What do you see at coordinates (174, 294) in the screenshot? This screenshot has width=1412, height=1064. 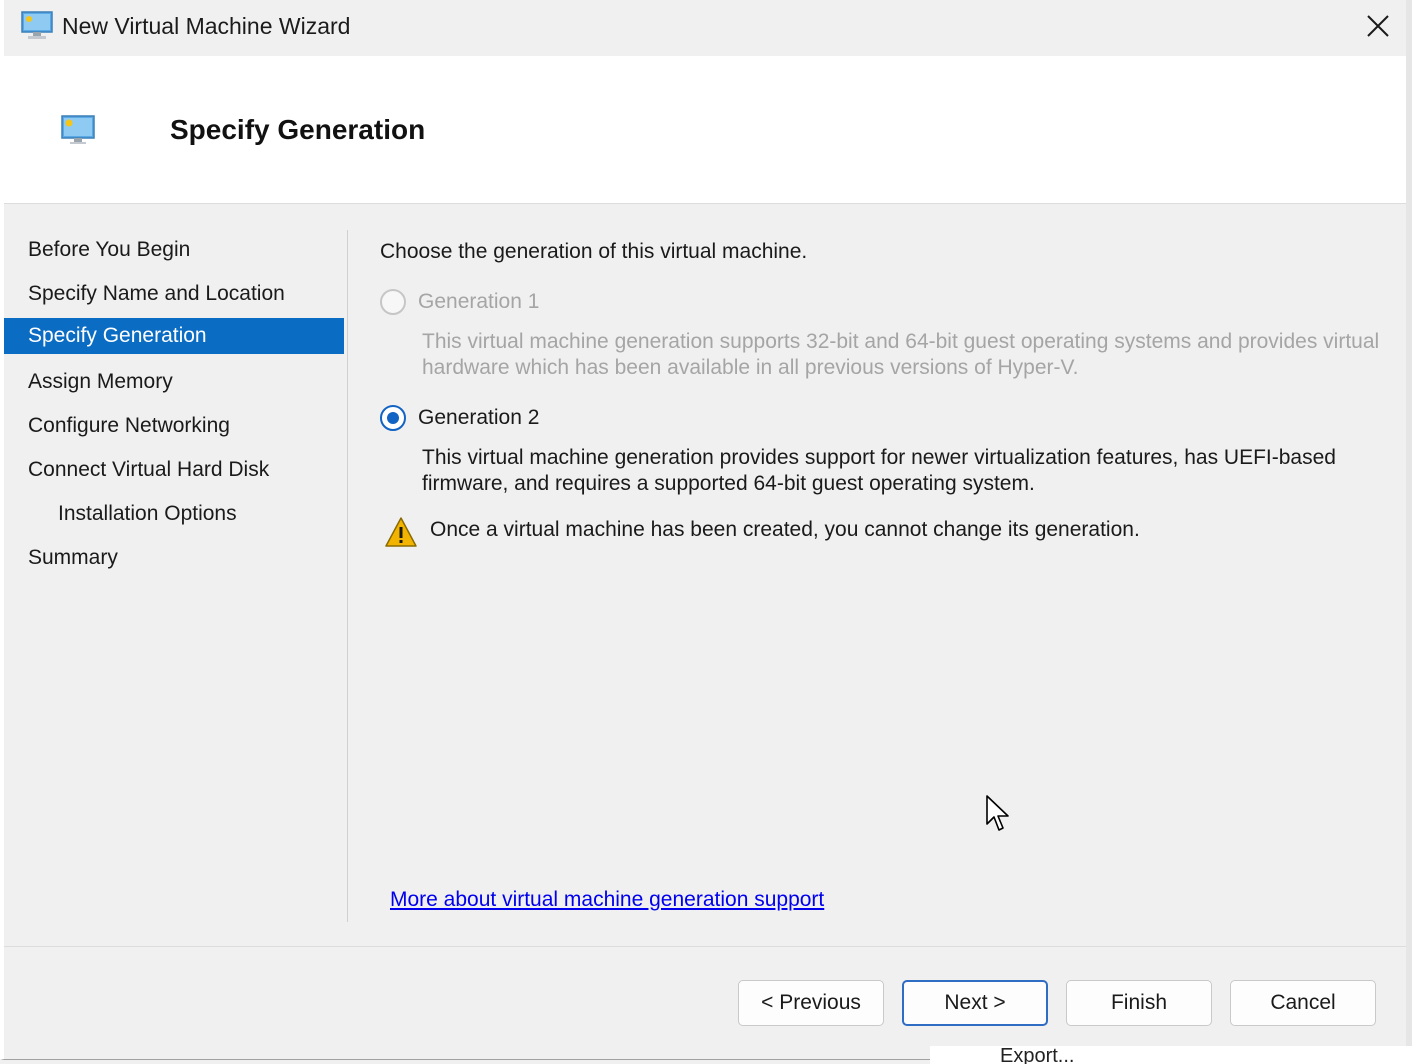 I see `step-specify-name-and-location: Specify Name and Location` at bounding box center [174, 294].